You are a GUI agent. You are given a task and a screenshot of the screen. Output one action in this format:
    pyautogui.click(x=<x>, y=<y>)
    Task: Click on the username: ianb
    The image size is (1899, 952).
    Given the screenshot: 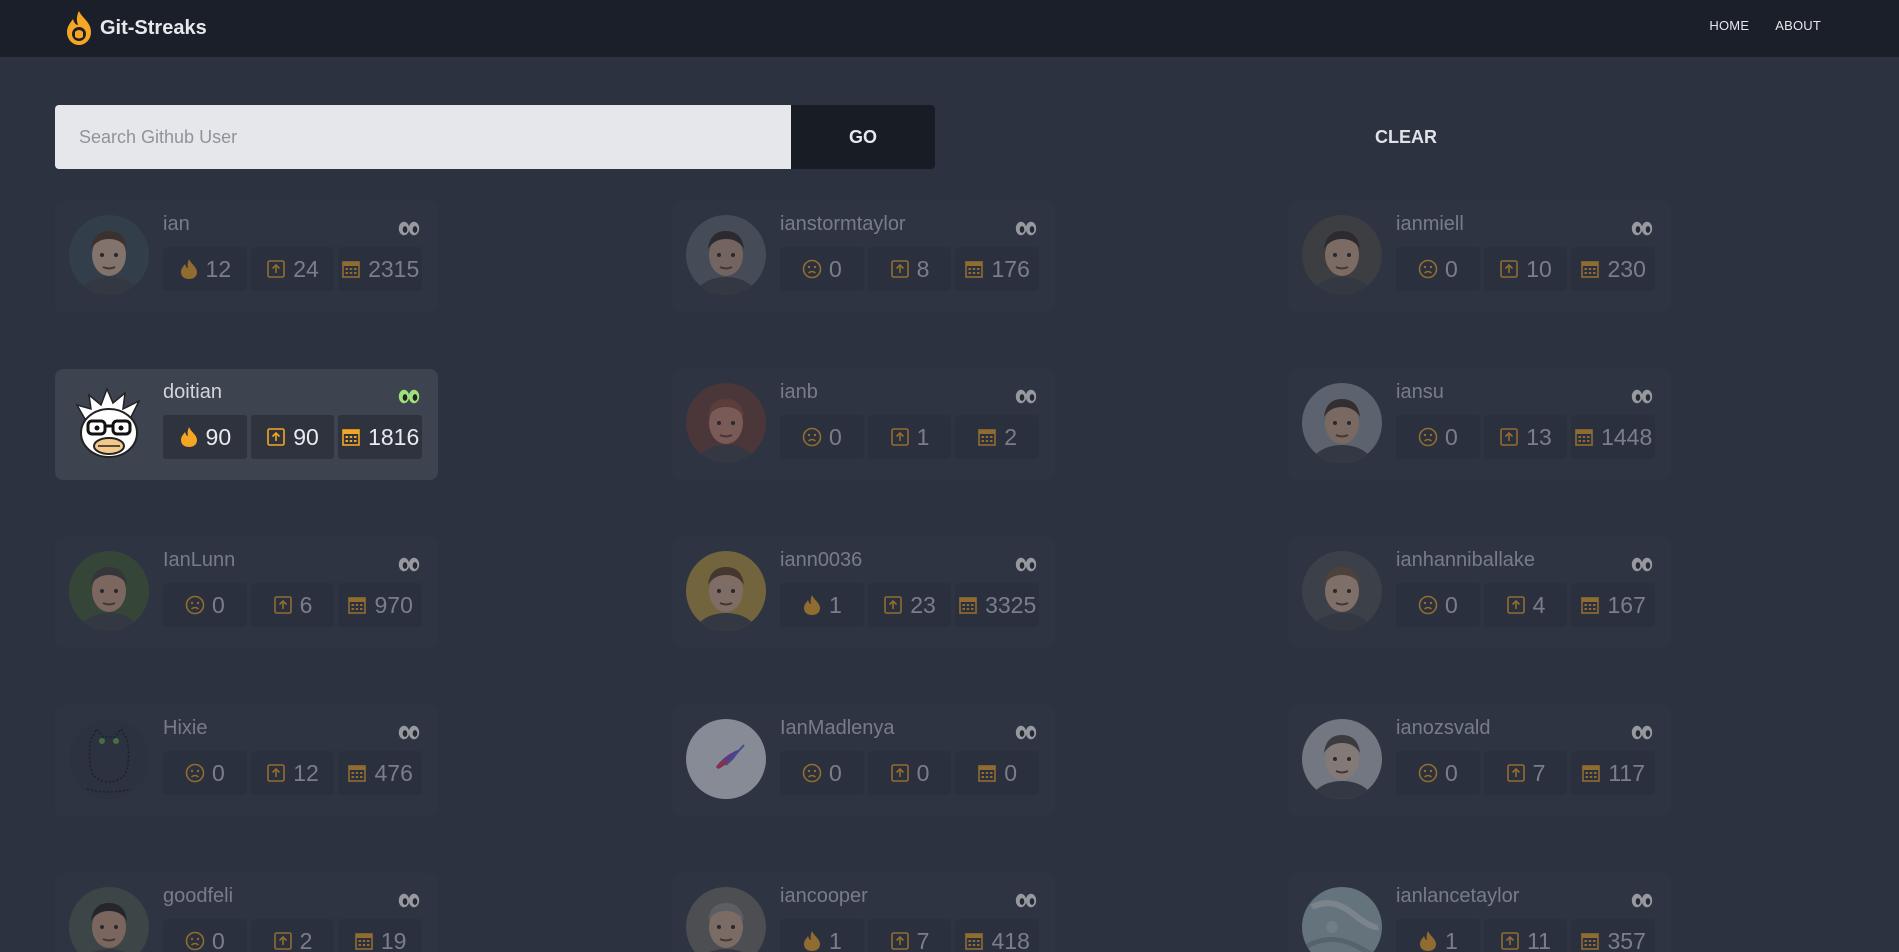 What is the action you would take?
    pyautogui.click(x=799, y=392)
    